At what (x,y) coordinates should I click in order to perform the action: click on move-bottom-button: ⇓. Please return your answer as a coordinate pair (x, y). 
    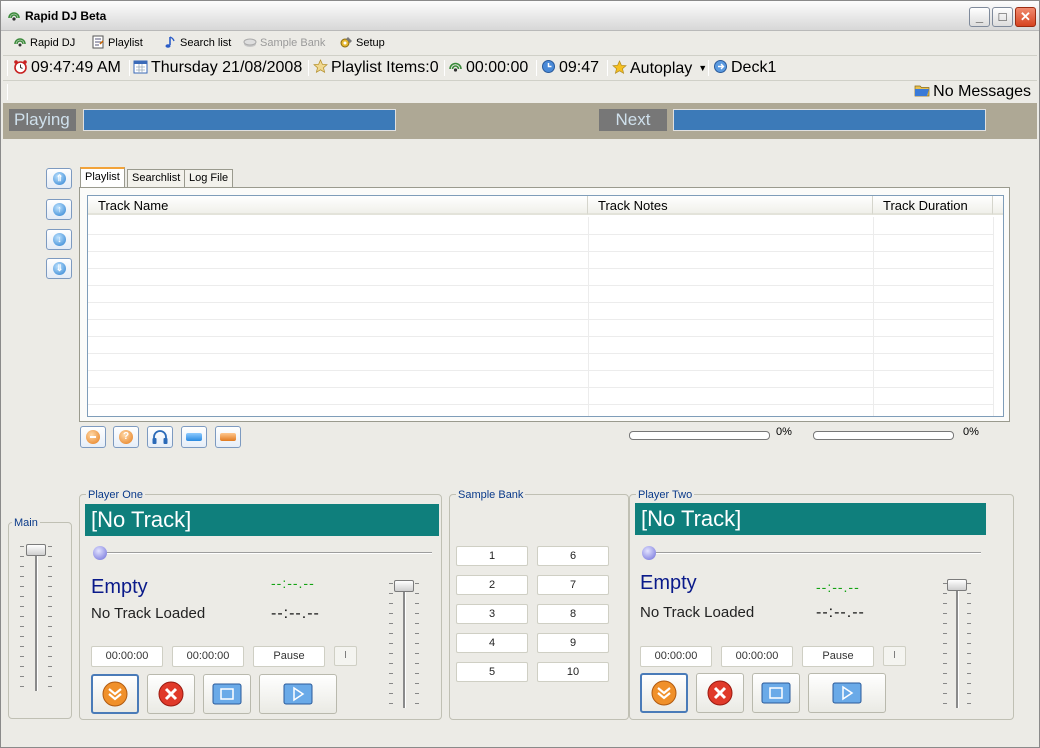
    Looking at the image, I should click on (59, 268).